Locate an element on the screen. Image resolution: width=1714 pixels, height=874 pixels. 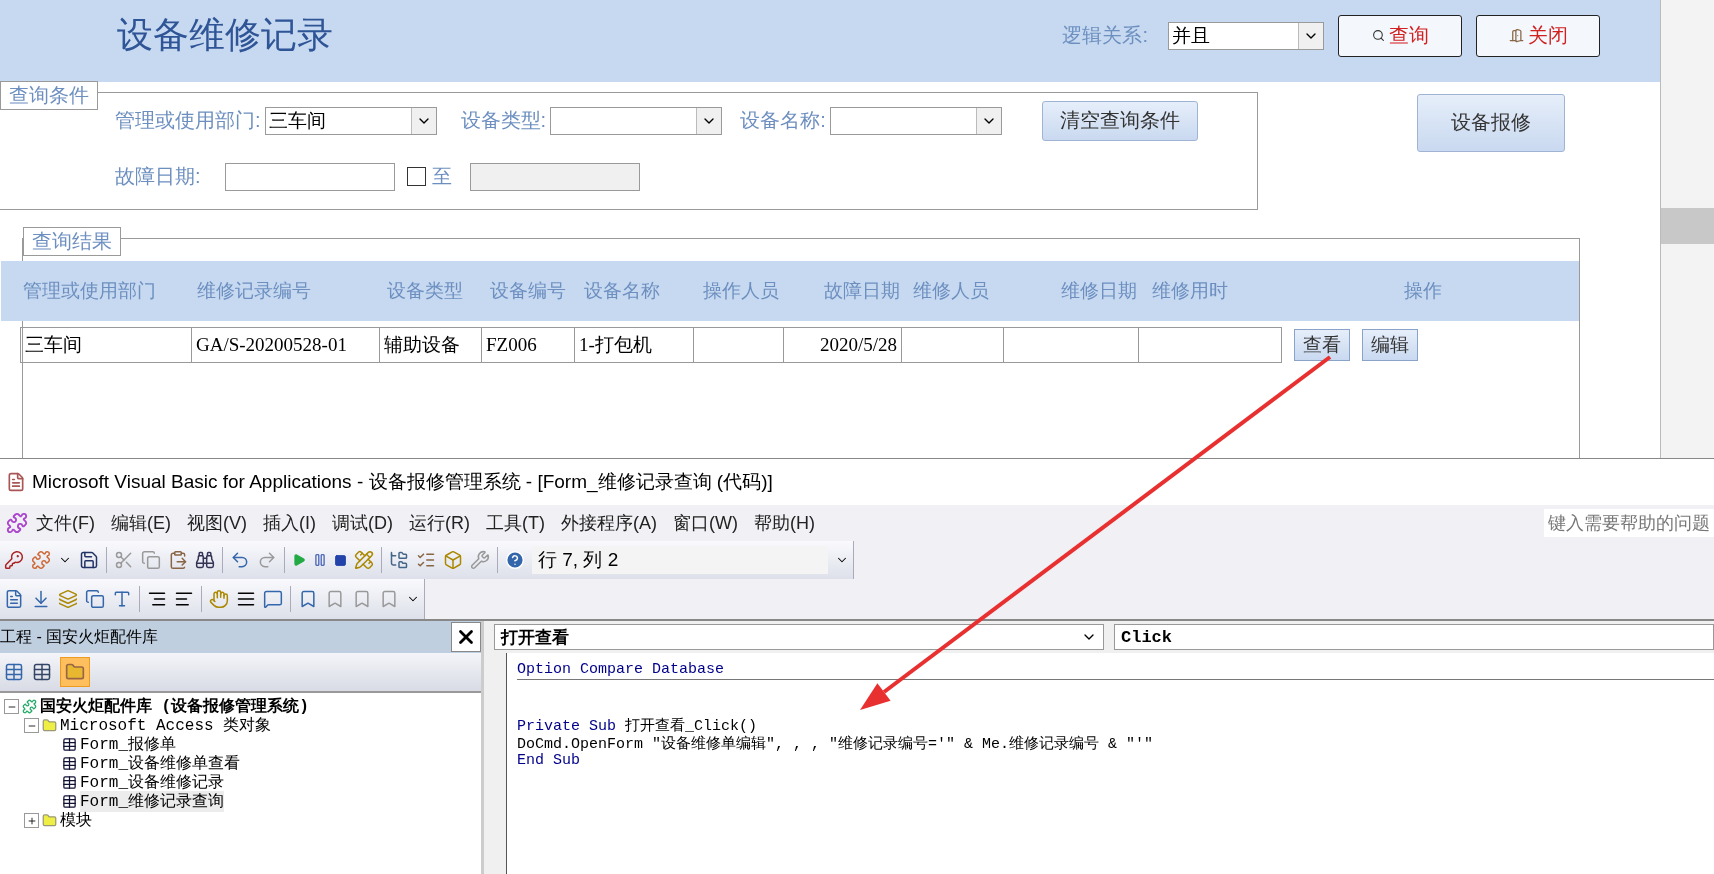
view-button: 查看 is located at coordinates (1322, 344).